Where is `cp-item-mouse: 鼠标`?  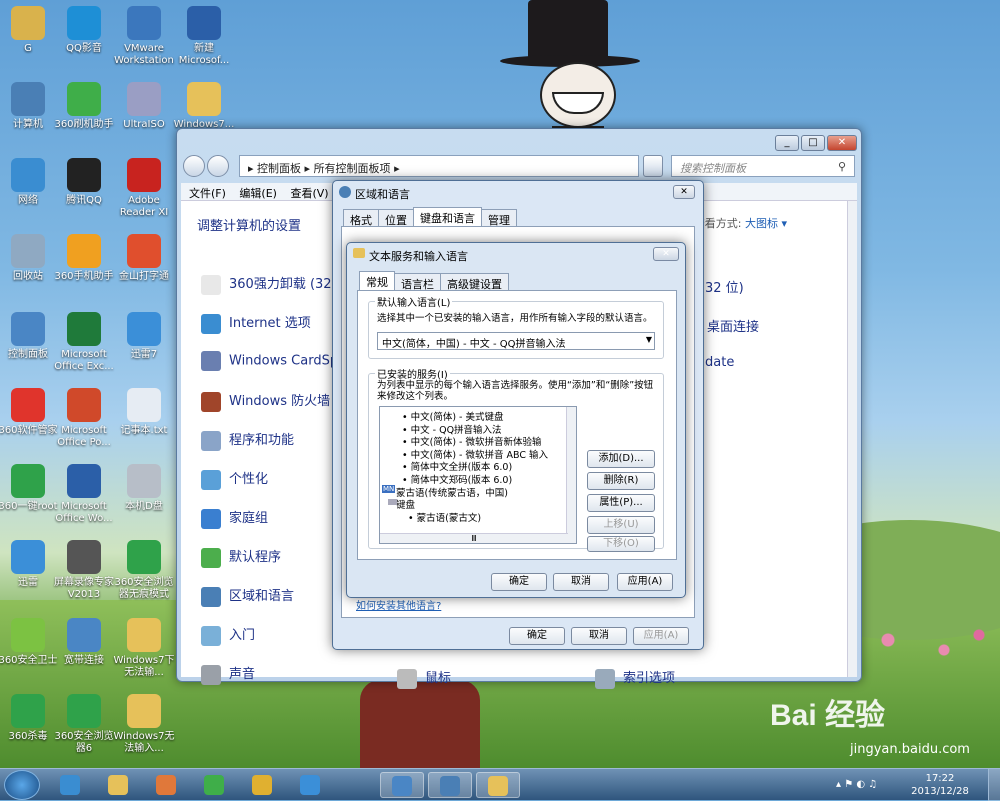
cp-item-mouse: 鼠标 is located at coordinates (457, 679).